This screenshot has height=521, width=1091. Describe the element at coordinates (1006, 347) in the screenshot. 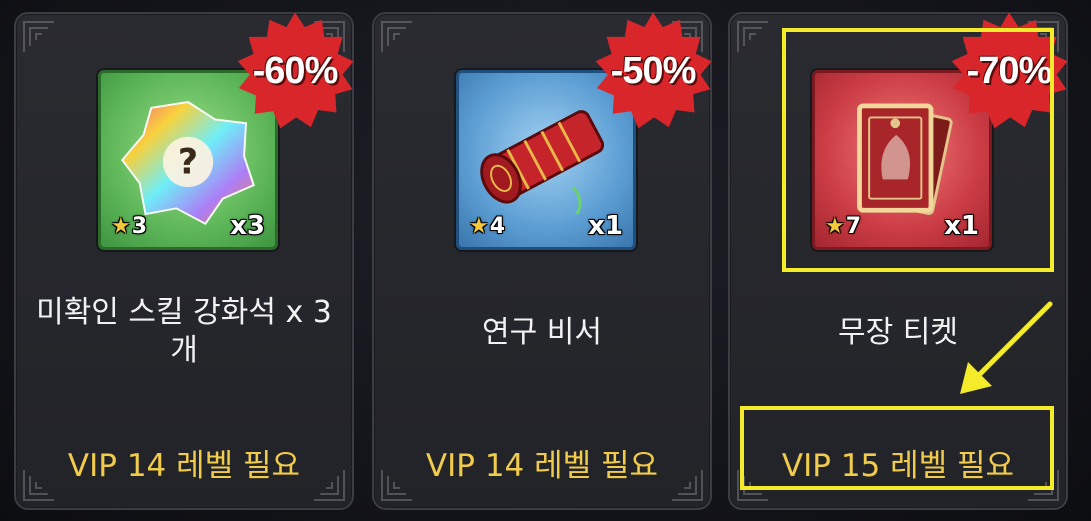

I see `arrow-icon` at that location.